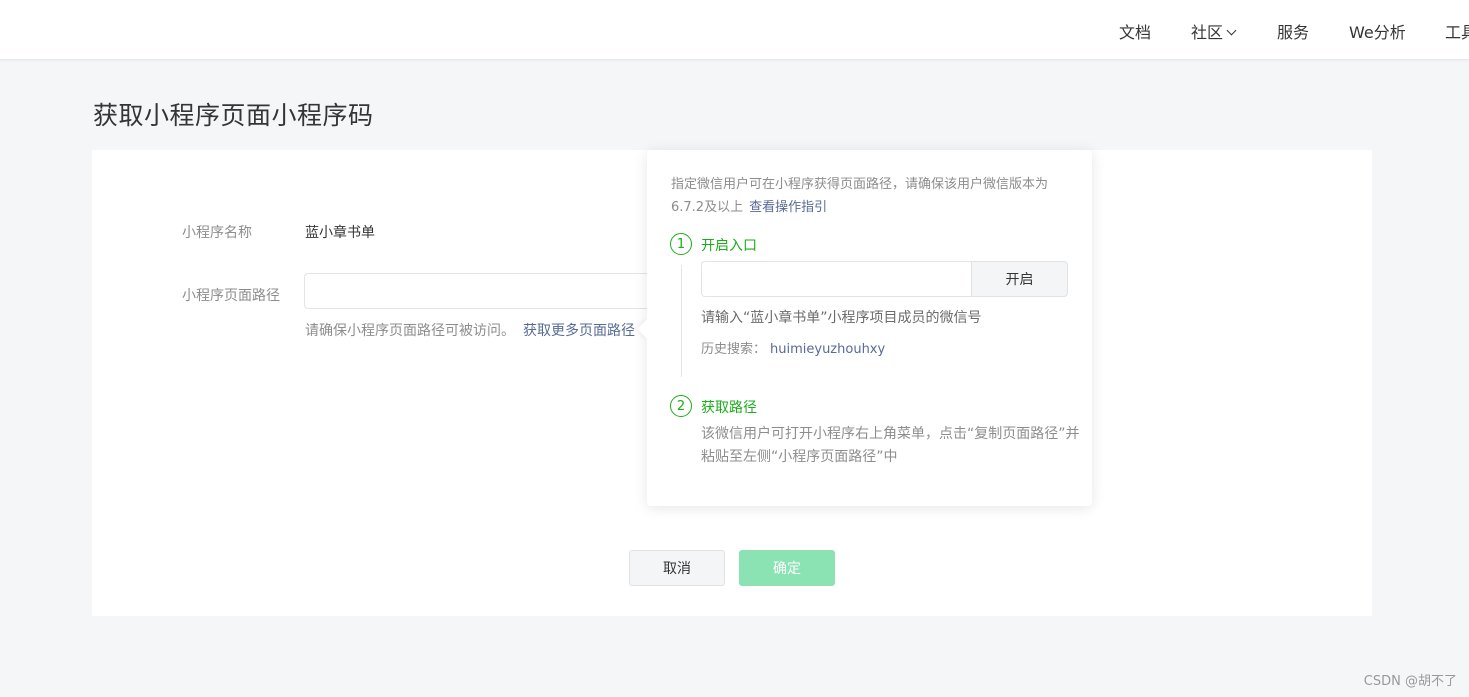 The image size is (1469, 697). What do you see at coordinates (1019, 279) in the screenshot?
I see `open-entry-button: 开启` at bounding box center [1019, 279].